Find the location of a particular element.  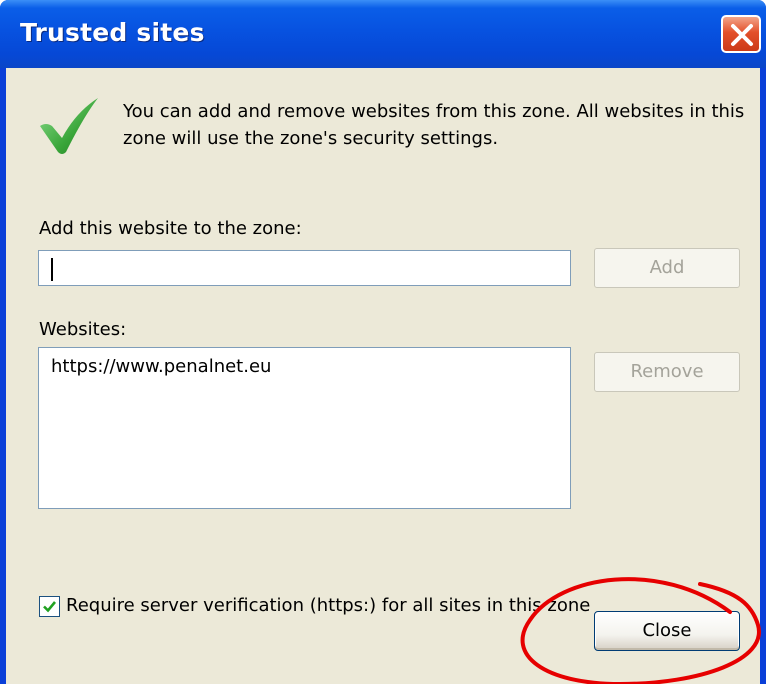

close-button-label: Close is located at coordinates (667, 630).